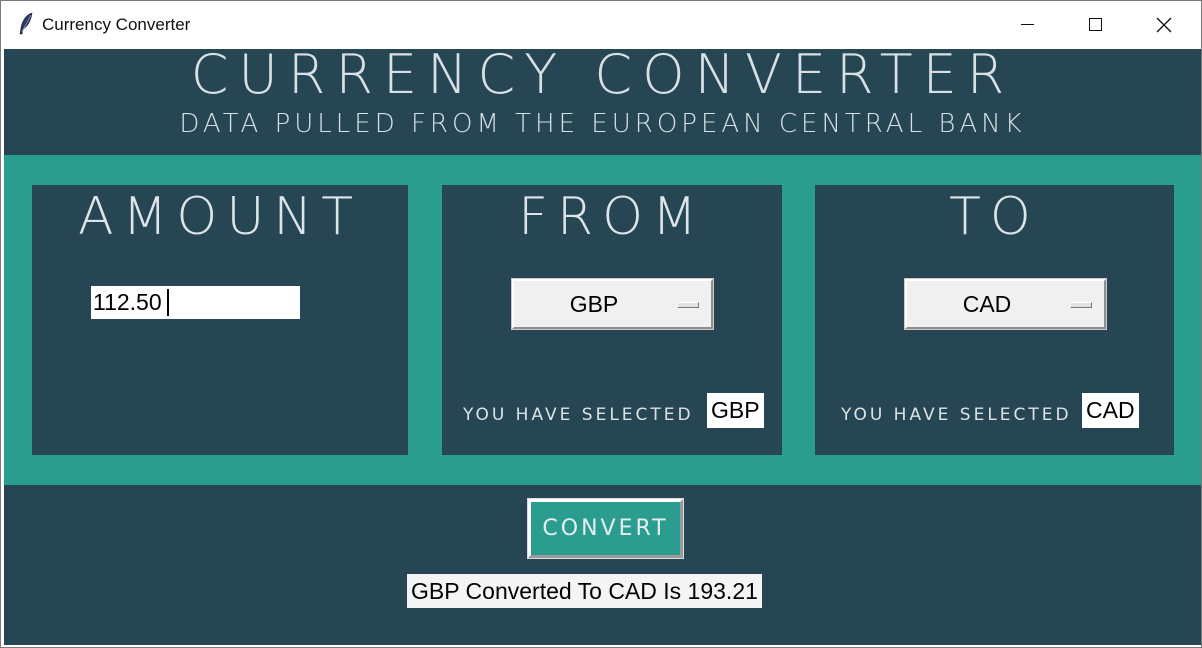 The height and width of the screenshot is (648, 1202). I want to click on amount-heading: AMOUNT, so click(220, 217).